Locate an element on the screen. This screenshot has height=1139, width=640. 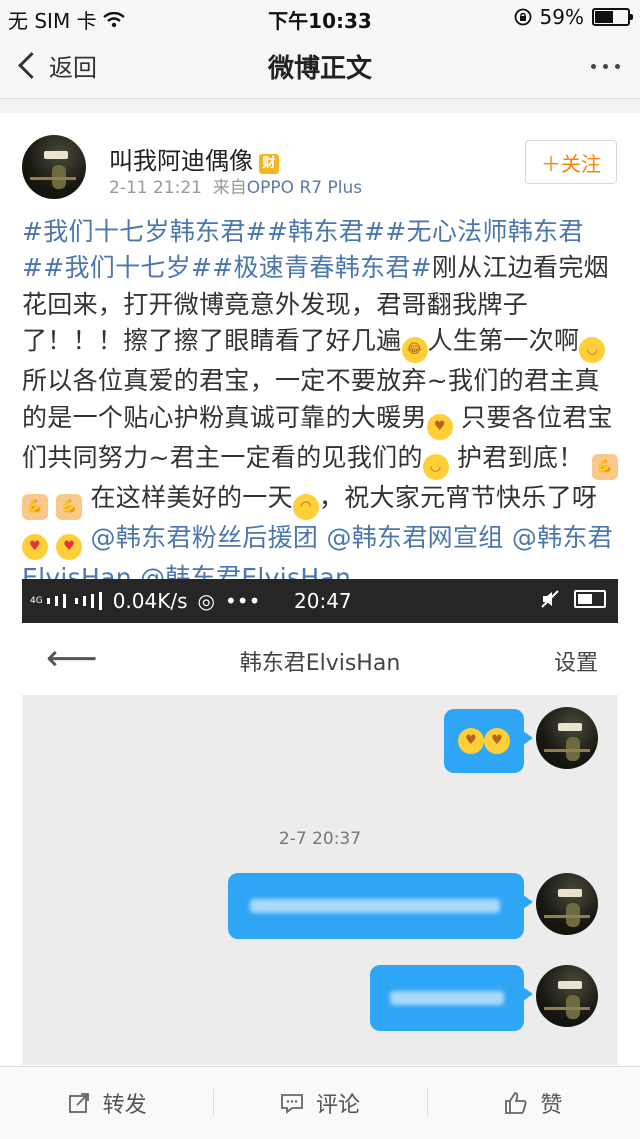
mention: @韩东君粉丝后援团 is located at coordinates (205, 537).